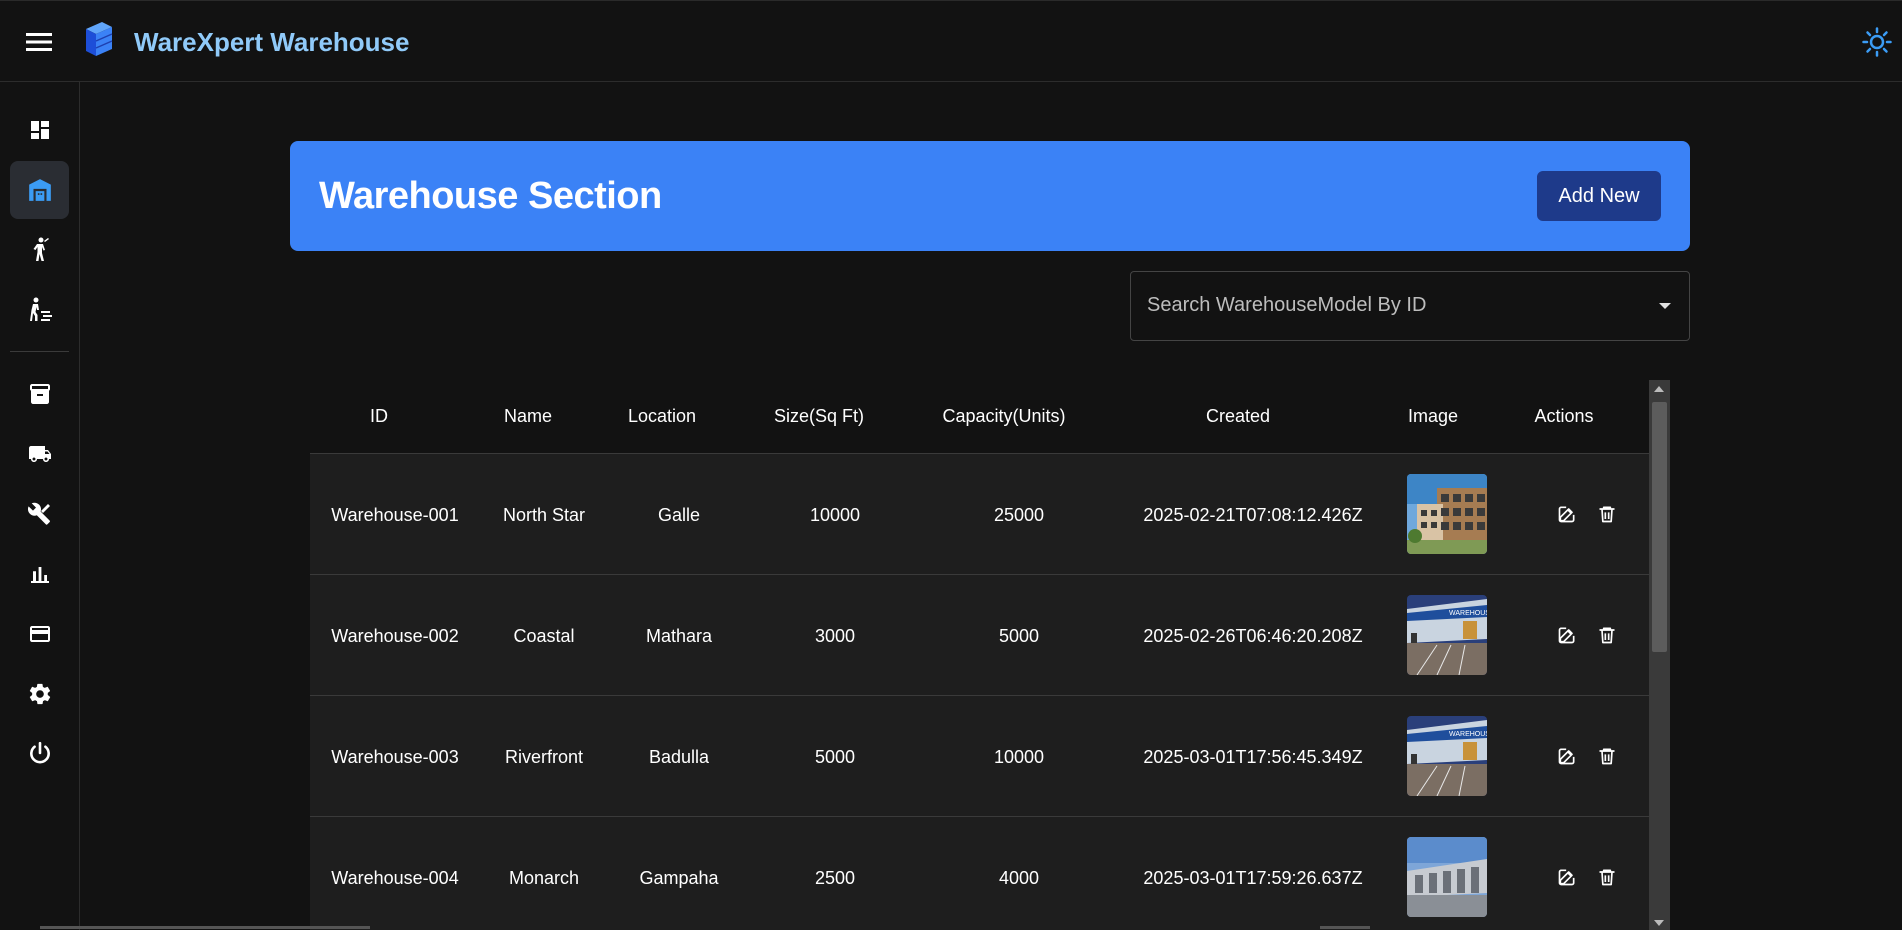 This screenshot has width=1902, height=930. What do you see at coordinates (99, 39) in the screenshot?
I see `logo-icon` at bounding box center [99, 39].